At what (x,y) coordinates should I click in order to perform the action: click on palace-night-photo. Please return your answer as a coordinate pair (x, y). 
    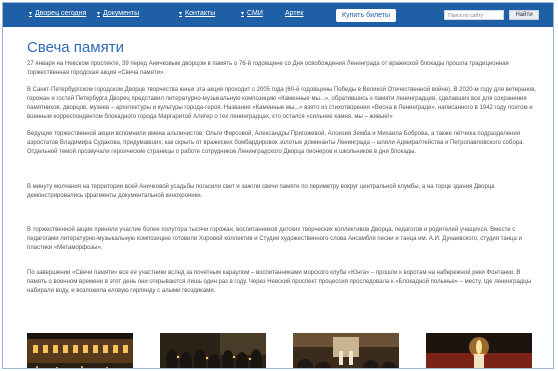
    Looking at the image, I should click on (80, 350).